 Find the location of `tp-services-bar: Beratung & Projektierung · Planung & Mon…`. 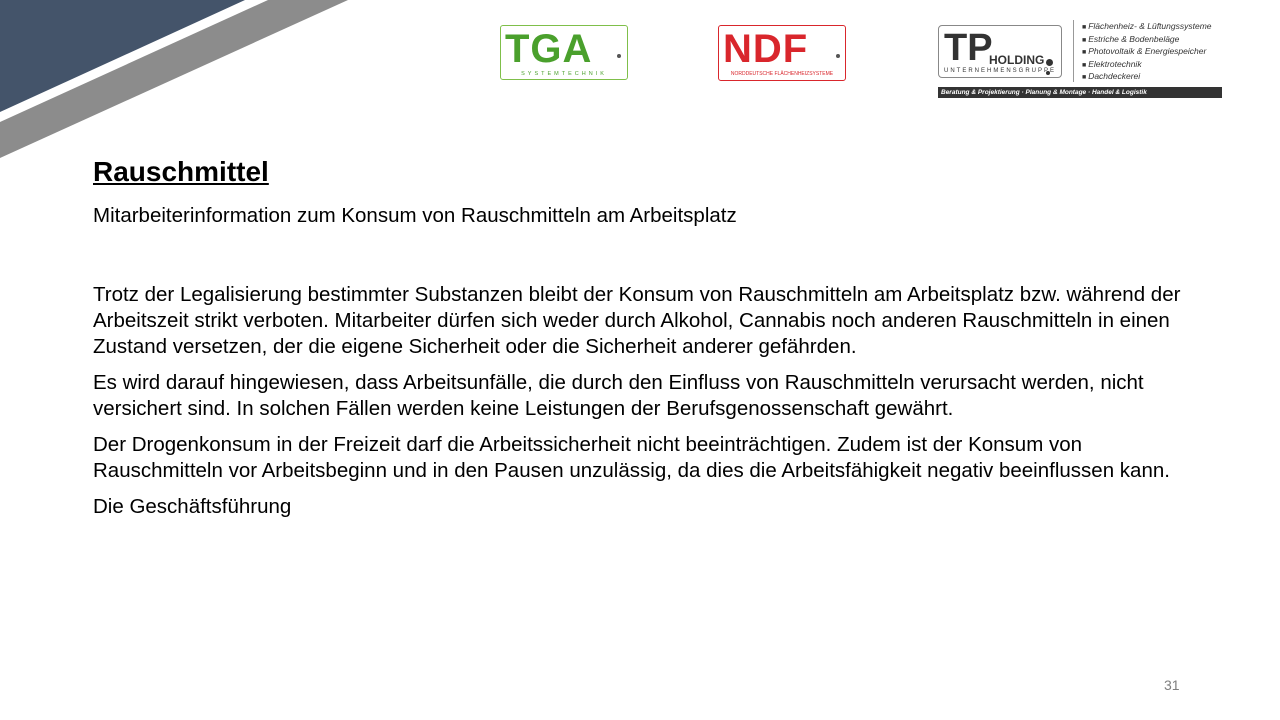

tp-services-bar: Beratung & Projektierung · Planung & Mon… is located at coordinates (1080, 92).